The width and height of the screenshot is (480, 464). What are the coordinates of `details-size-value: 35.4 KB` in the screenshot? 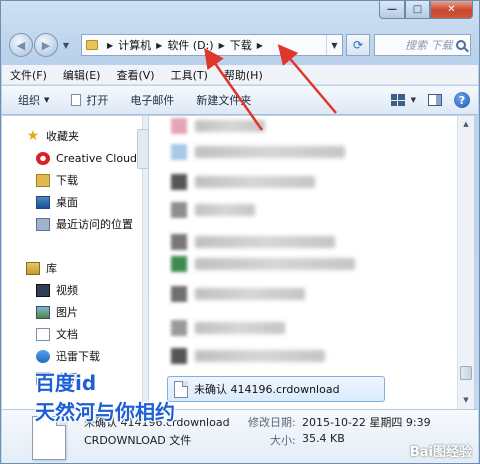 It's located at (323, 438).